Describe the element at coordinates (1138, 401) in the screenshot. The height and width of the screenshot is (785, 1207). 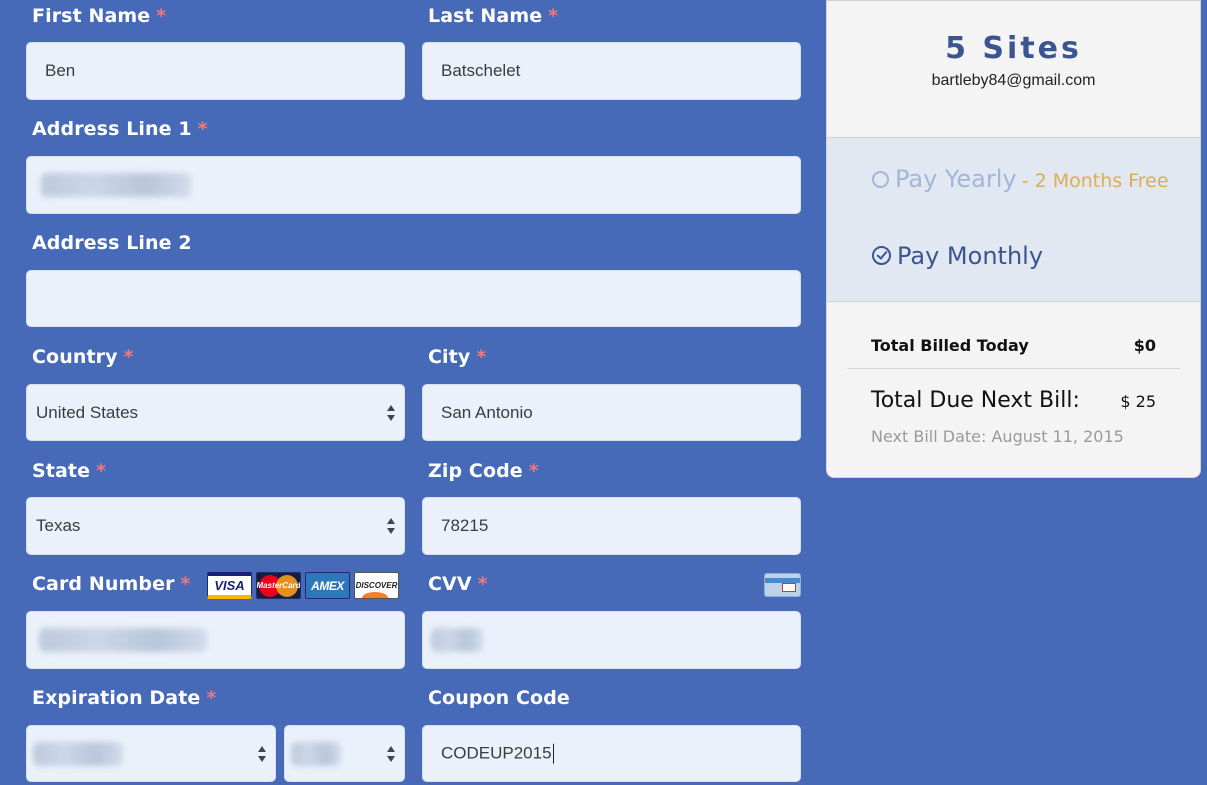
I see `total-next-value: $ 25` at that location.